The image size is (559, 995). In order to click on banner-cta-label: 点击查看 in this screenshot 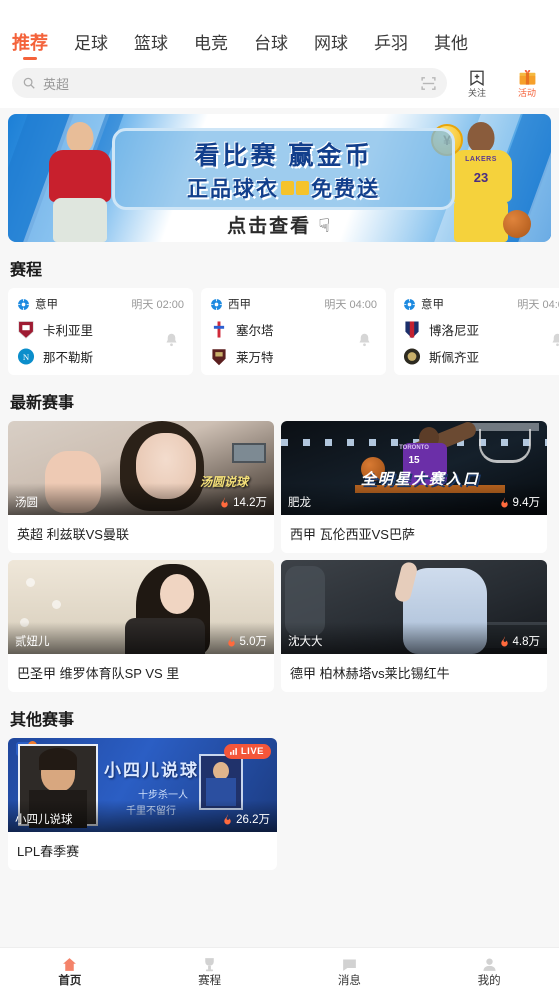, I will do `click(269, 226)`.